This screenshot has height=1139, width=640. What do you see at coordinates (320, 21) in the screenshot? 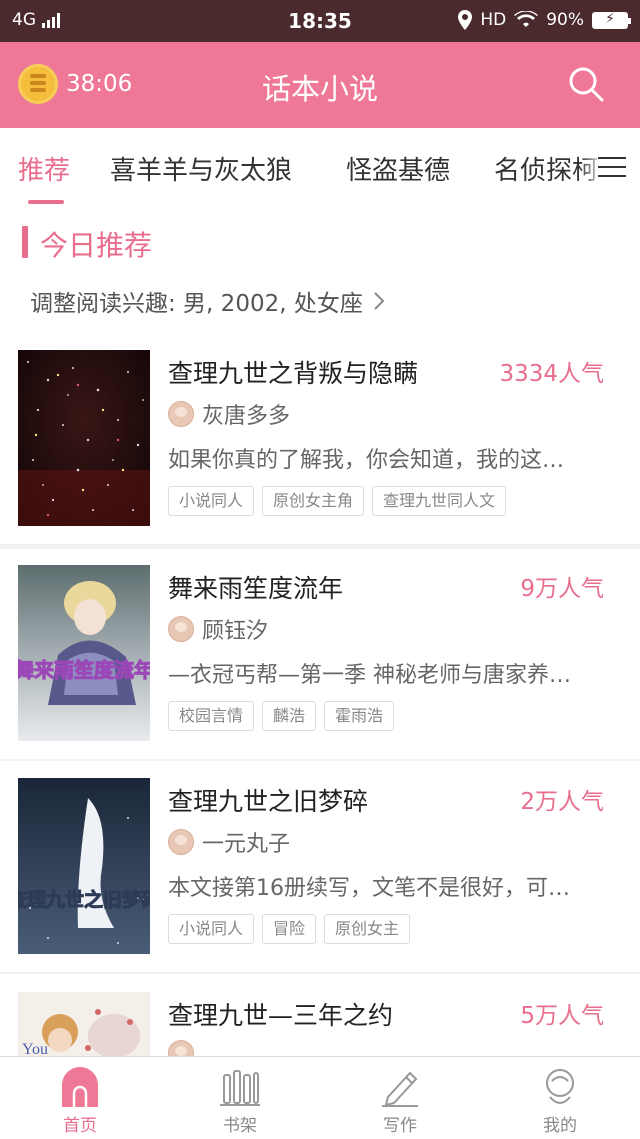
I see `status-bar: 4G 18:35 HD 90% ⚡` at bounding box center [320, 21].